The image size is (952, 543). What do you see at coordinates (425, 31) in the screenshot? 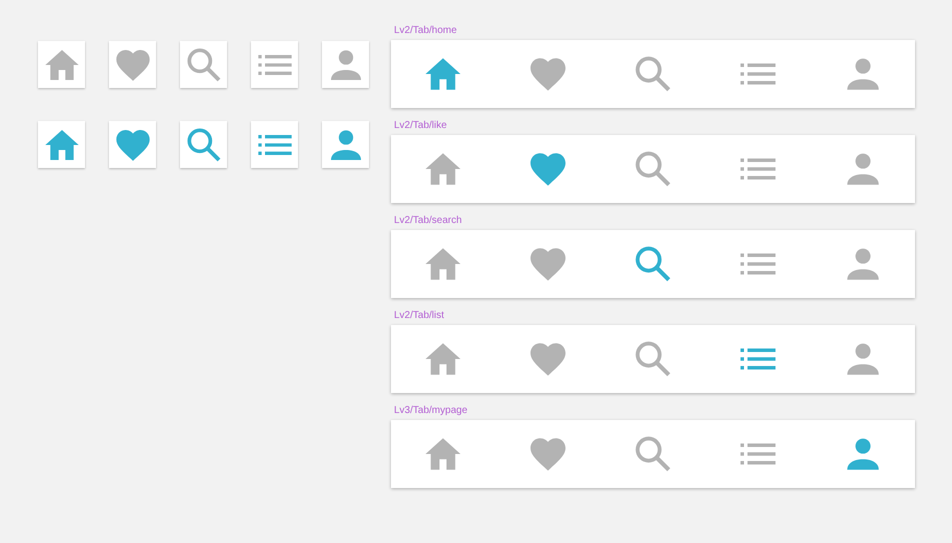
I see `tab-bar-label: Lv2/Tab/home` at bounding box center [425, 31].